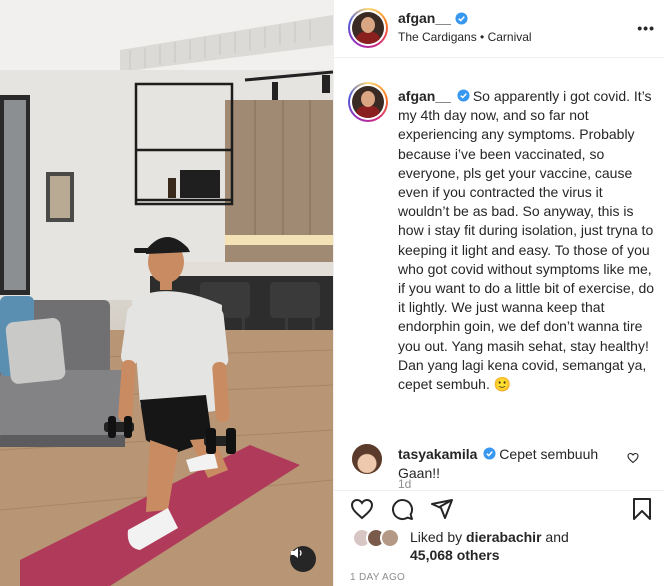 This screenshot has height=586, width=664. Describe the element at coordinates (499, 508) in the screenshot. I see `post-actions-bar` at that location.